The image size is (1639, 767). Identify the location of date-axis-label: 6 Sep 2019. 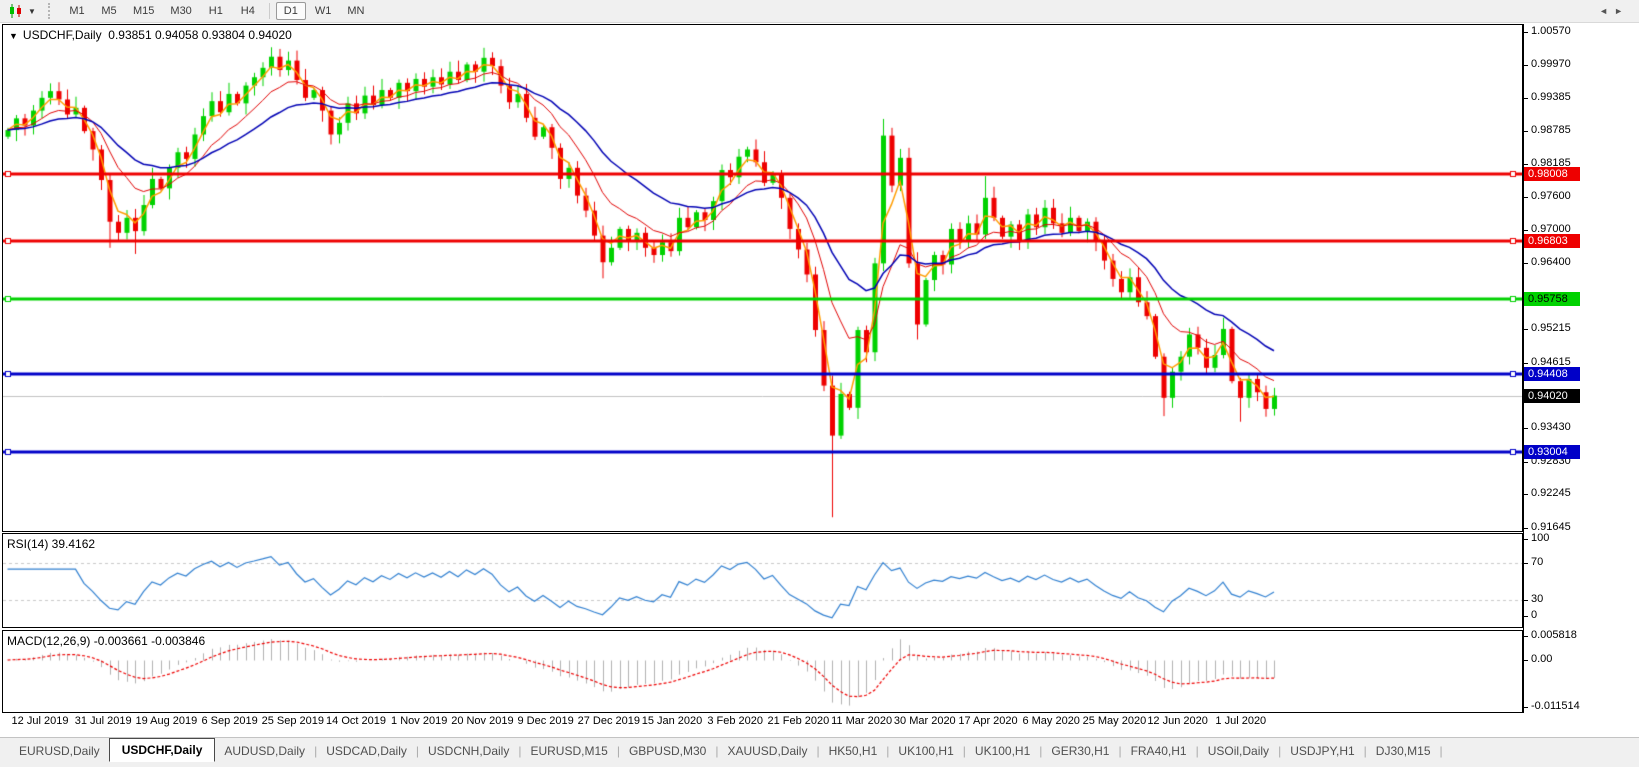
(229, 721).